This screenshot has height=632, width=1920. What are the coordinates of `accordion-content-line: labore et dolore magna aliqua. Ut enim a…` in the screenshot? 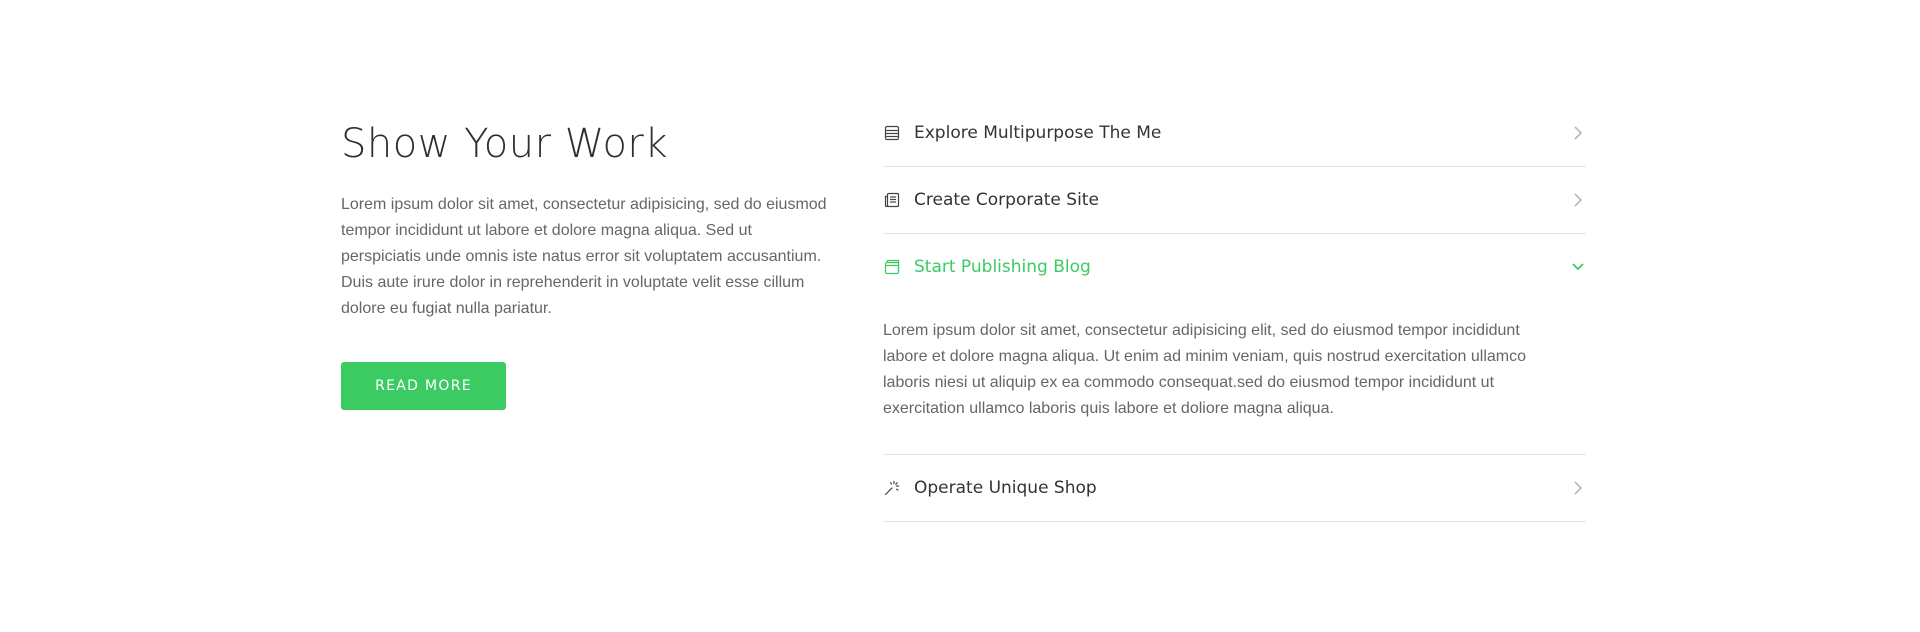 It's located at (1204, 356).